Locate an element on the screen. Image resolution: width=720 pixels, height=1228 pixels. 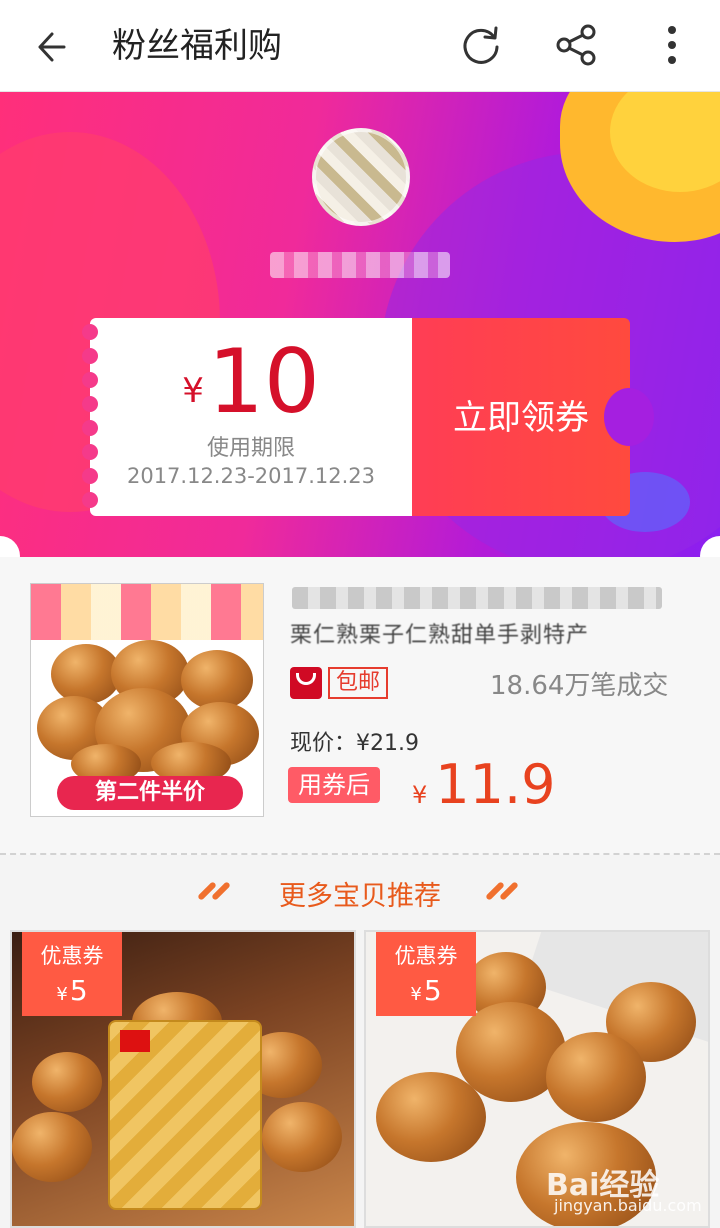
top-bar: 粉丝福利购 is located at coordinates (360, 46).